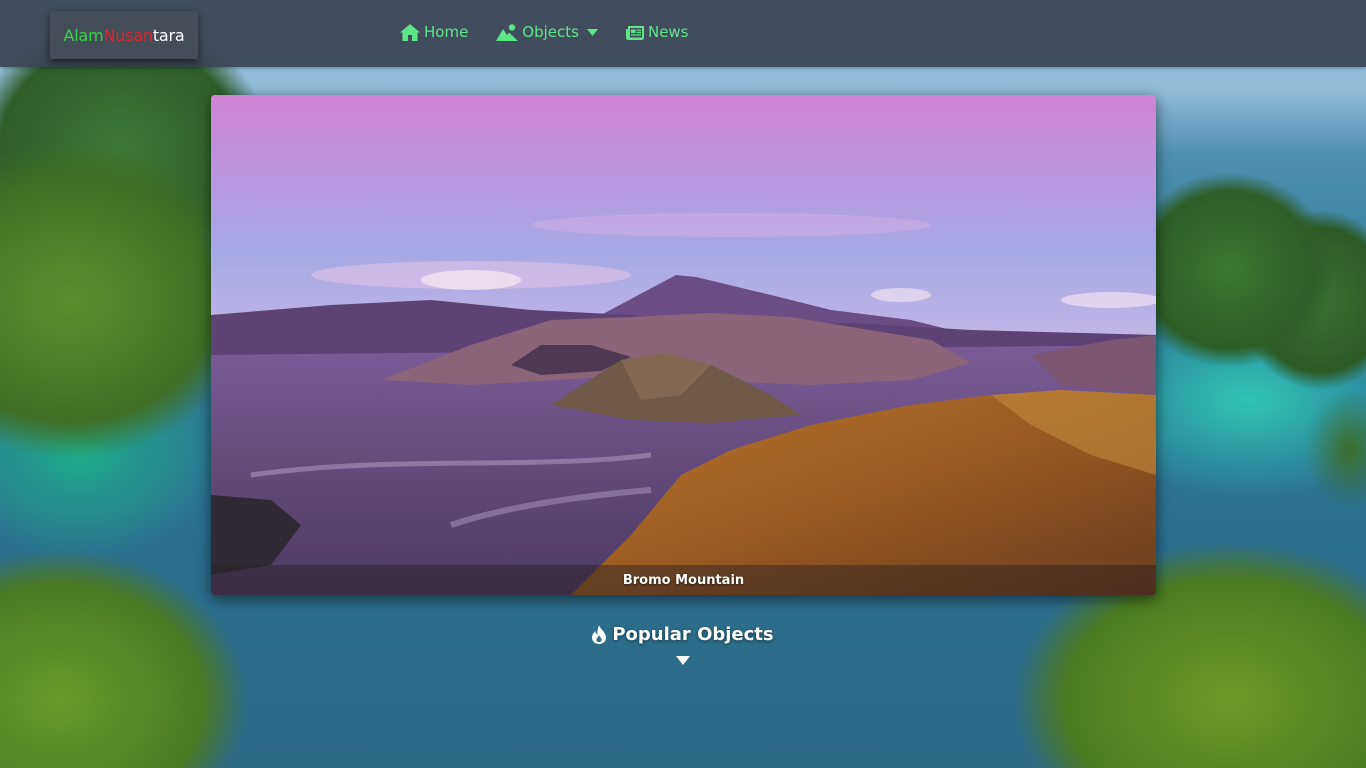 The height and width of the screenshot is (768, 1366). What do you see at coordinates (83, 35) in the screenshot?
I see `brand-part-alam: Alam` at bounding box center [83, 35].